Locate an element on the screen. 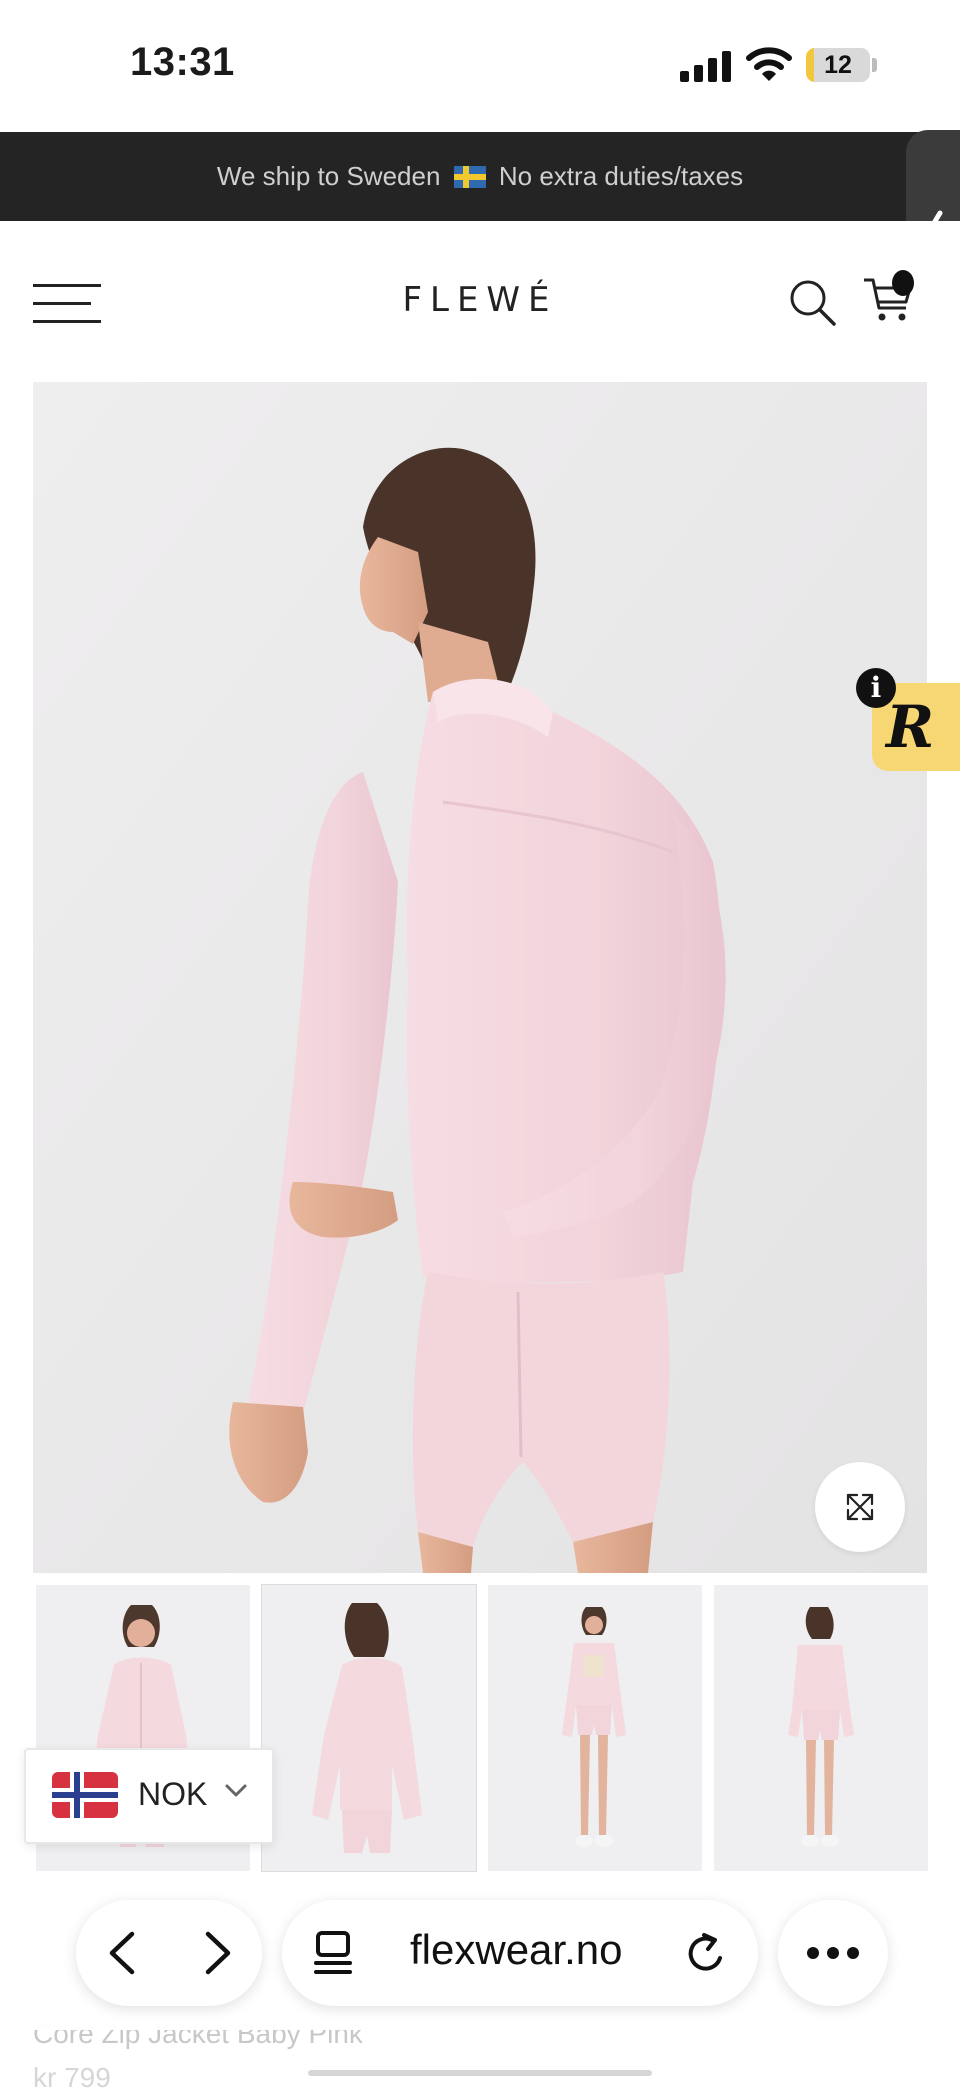 This screenshot has width=960, height=2094. cellular-signal-icon is located at coordinates (706, 66).